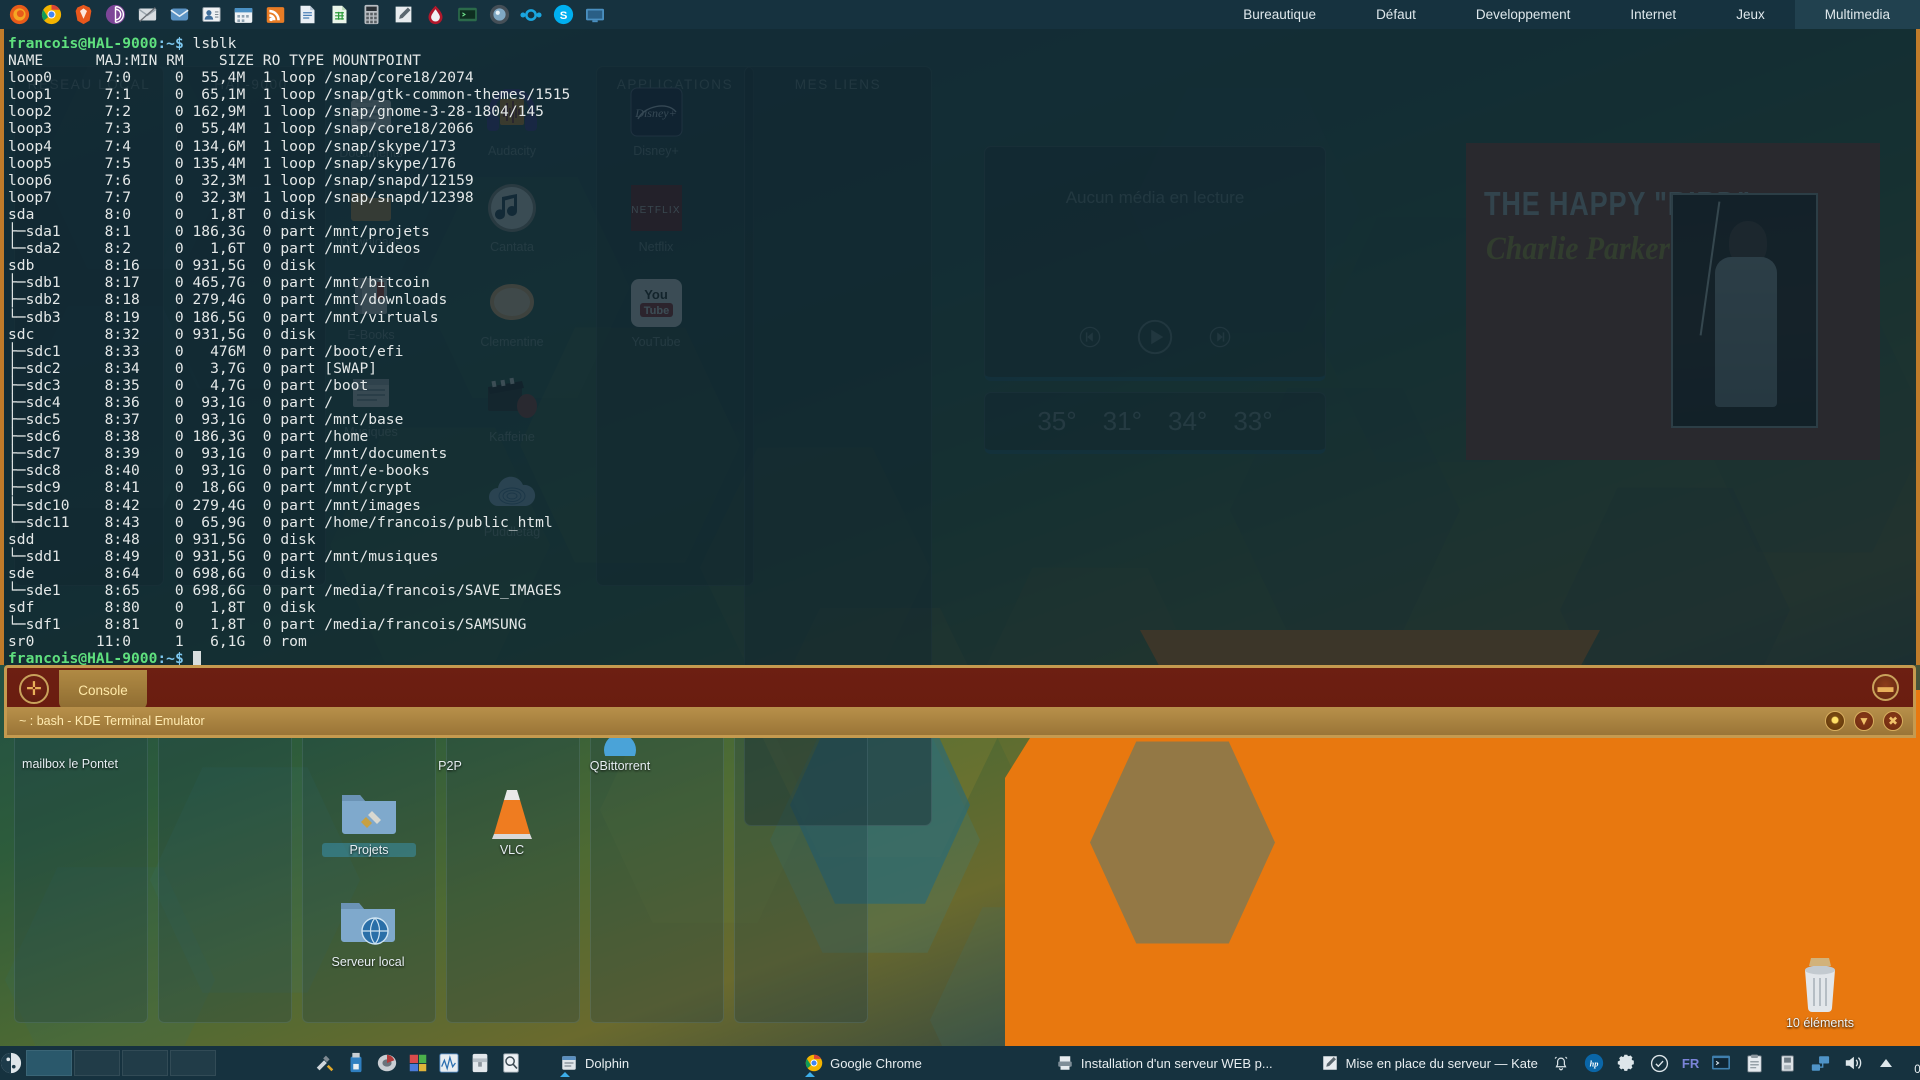  Describe the element at coordinates (275, 14) in the screenshot. I see `feed-reader-icon` at that location.